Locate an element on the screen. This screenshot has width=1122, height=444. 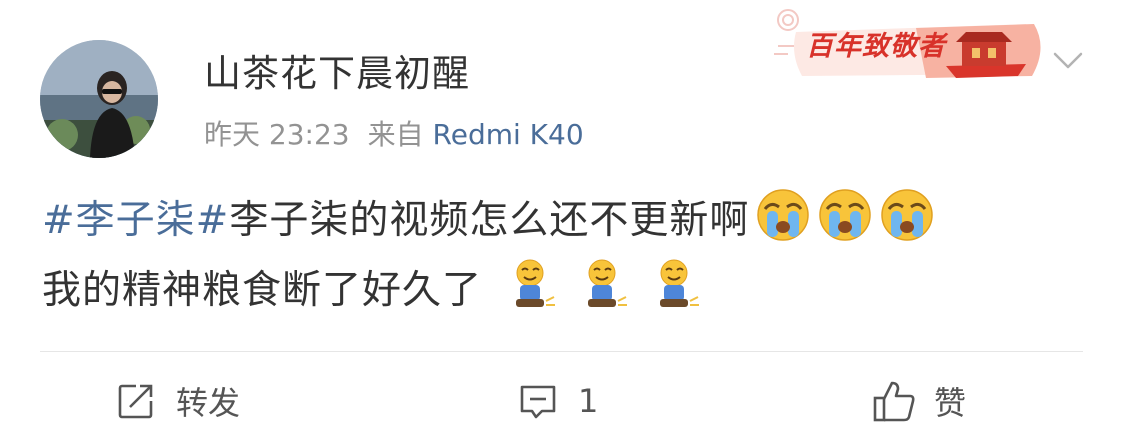
share-icon is located at coordinates (136, 401).